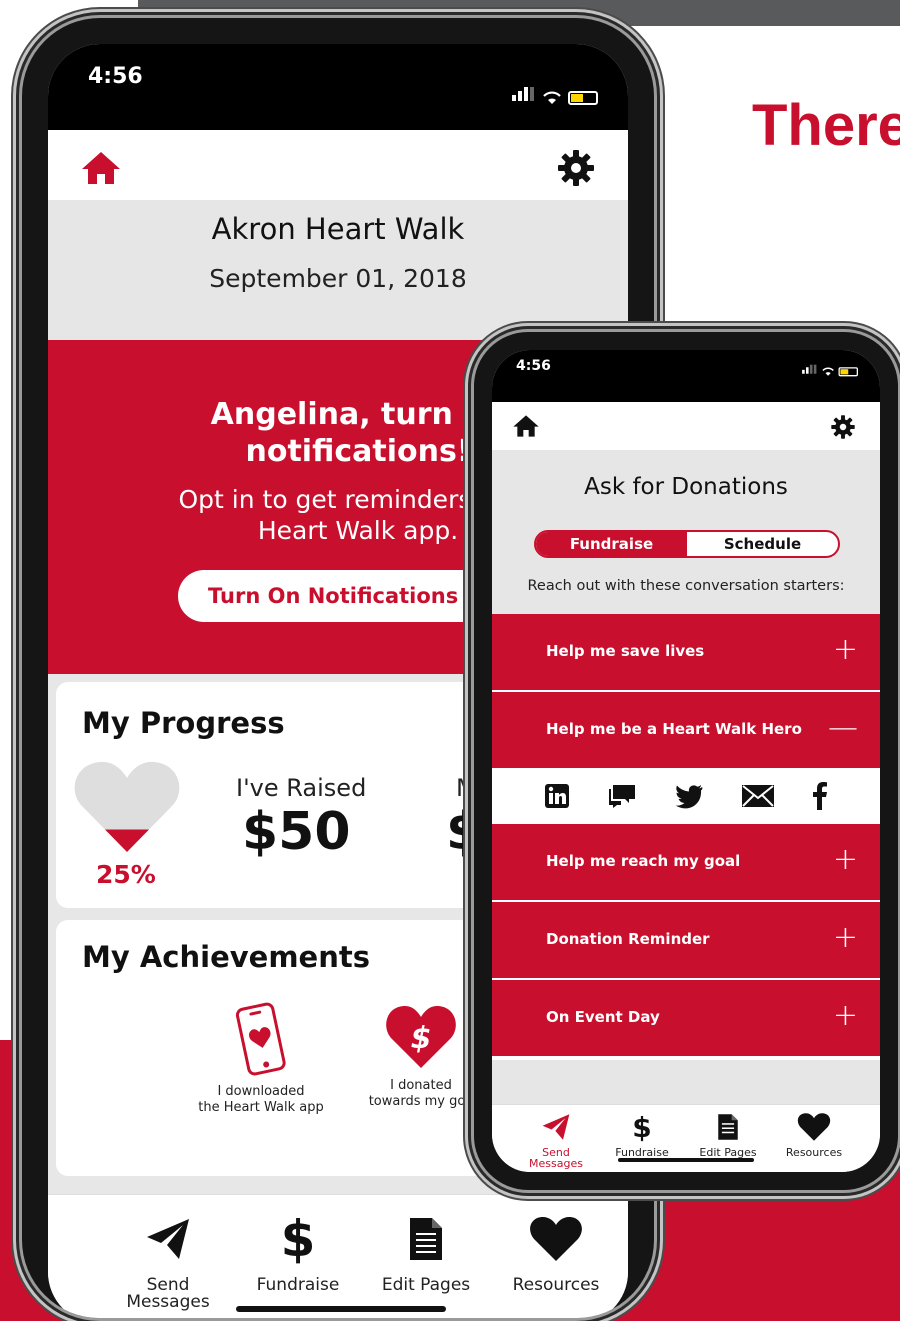  Describe the element at coordinates (611, 544) in the screenshot. I see `tab-fundraise: Fundraise` at that location.